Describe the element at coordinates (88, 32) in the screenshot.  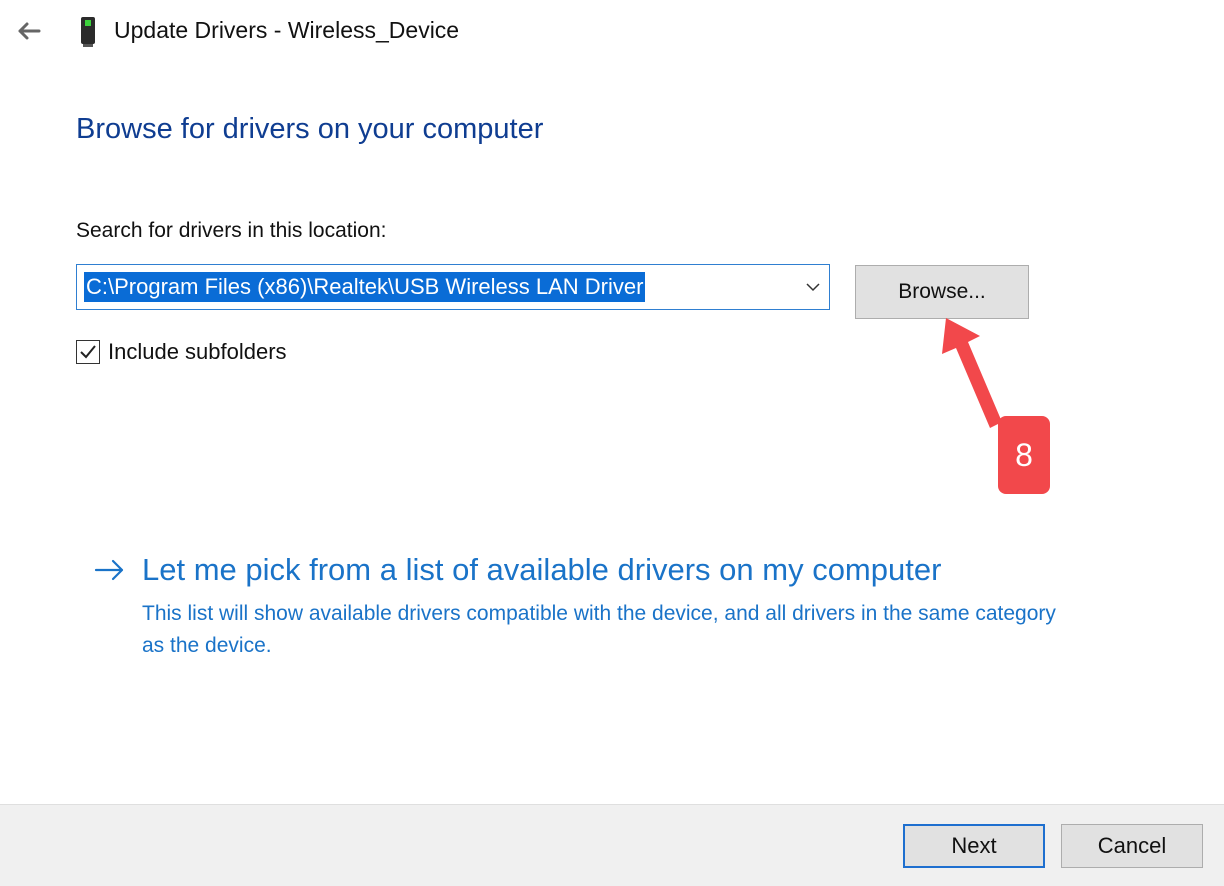
I see `wireless-device-icon` at that location.